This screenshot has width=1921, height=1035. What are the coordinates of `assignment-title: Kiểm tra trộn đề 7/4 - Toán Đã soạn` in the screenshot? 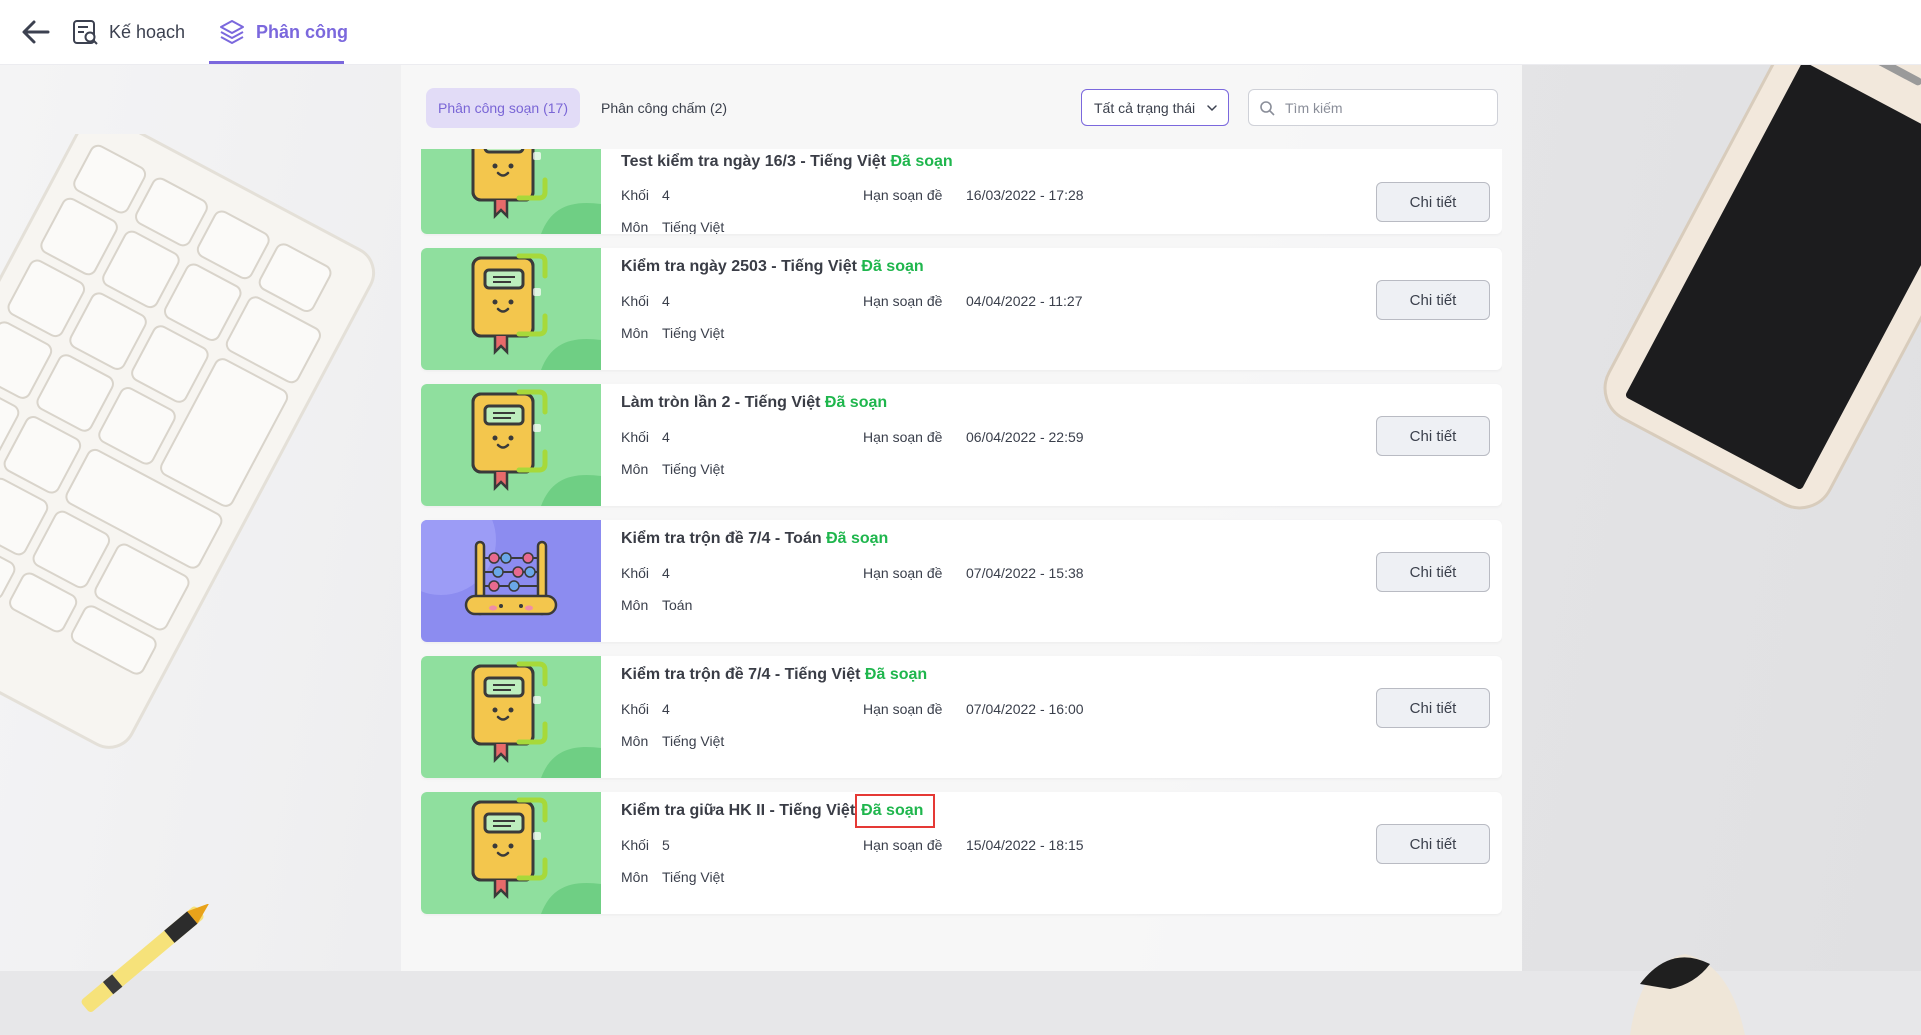 It's located at (755, 538).